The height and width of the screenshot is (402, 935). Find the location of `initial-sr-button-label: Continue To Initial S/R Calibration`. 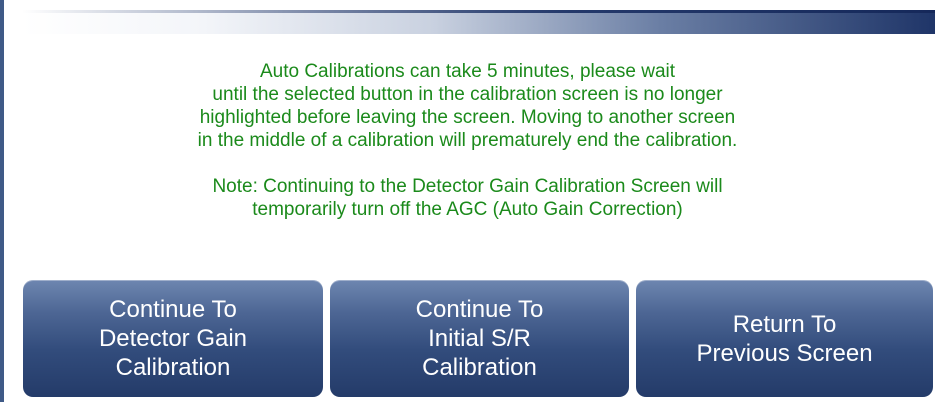

initial-sr-button-label: Continue To Initial S/R Calibration is located at coordinates (479, 338).